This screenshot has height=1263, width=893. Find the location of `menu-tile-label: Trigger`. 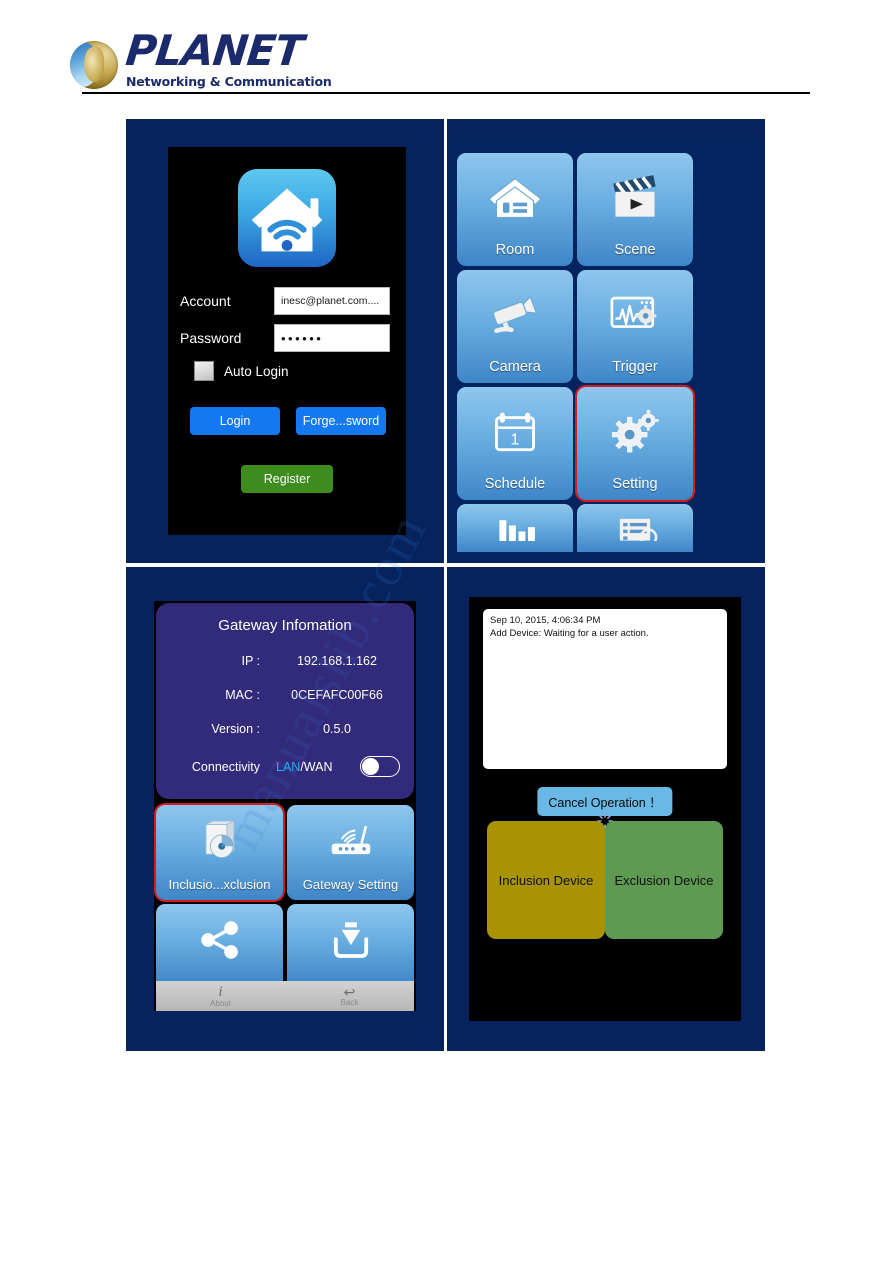

menu-tile-label: Trigger is located at coordinates (635, 367).